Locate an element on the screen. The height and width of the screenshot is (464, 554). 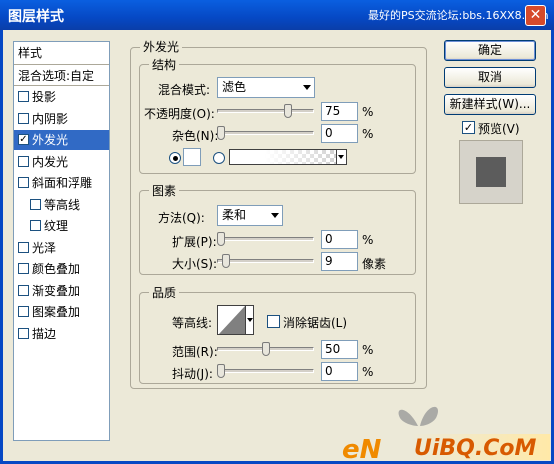
blend-options-label: 混合选项:自定 is located at coordinates (56, 76).